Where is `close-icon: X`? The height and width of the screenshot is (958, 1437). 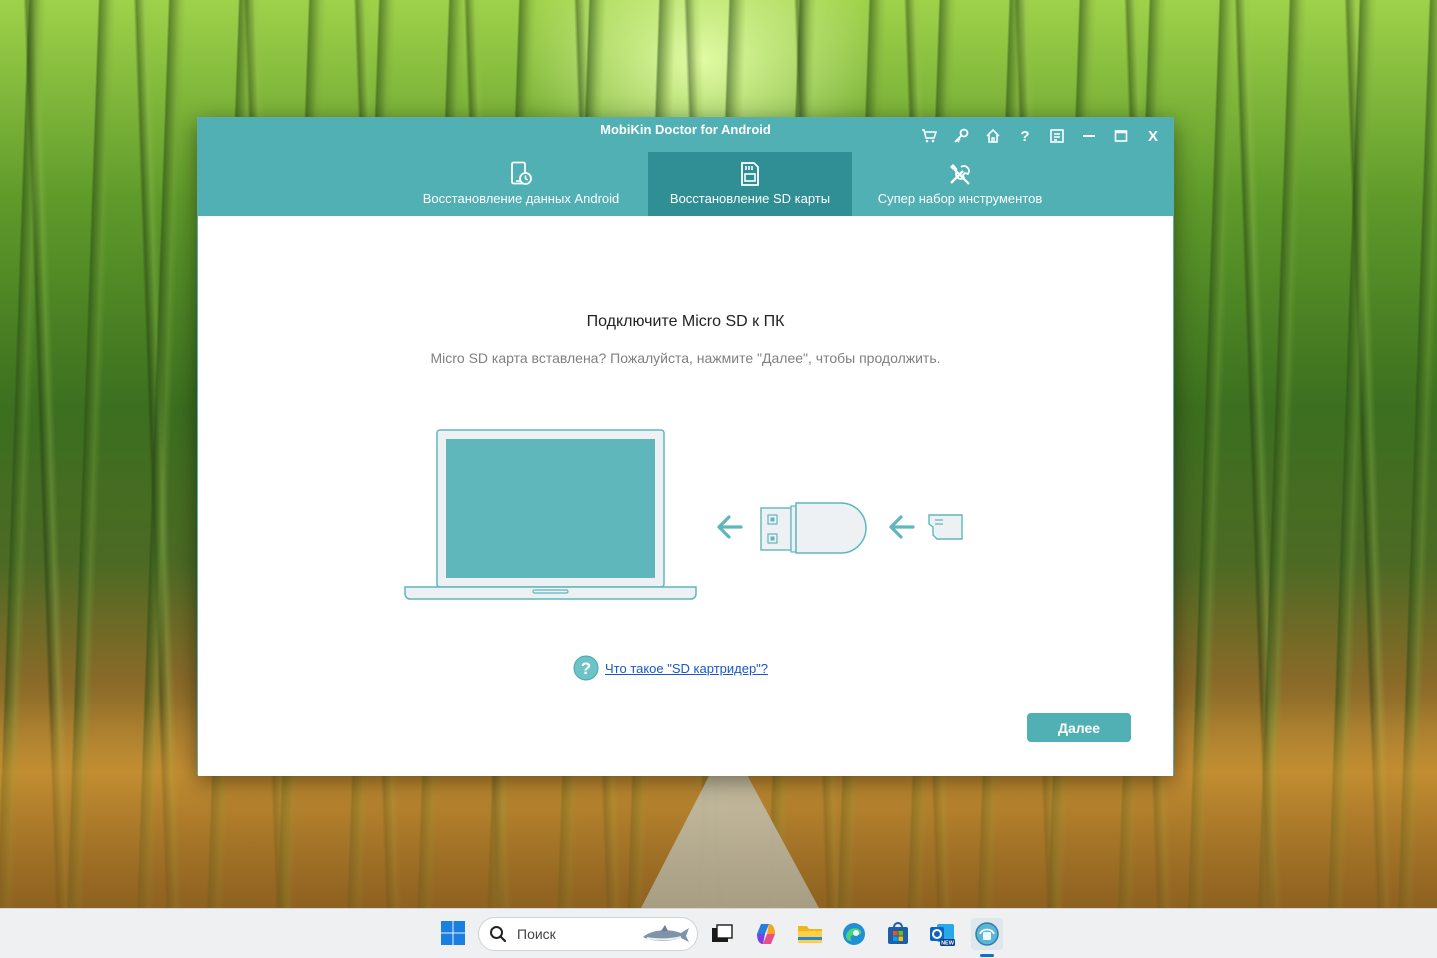 close-icon: X is located at coordinates (1152, 136).